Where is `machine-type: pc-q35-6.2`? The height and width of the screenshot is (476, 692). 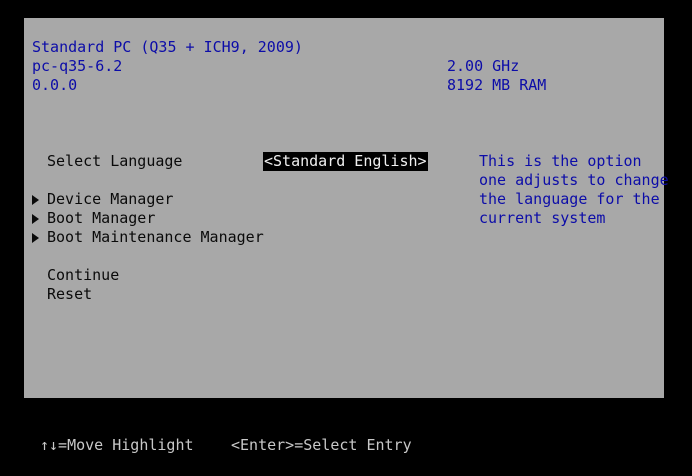 machine-type: pc-q35-6.2 is located at coordinates (77, 66).